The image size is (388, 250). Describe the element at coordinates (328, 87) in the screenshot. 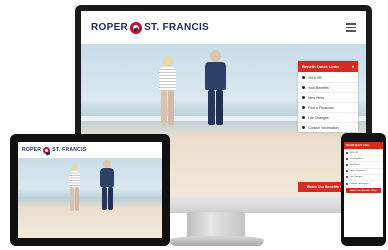

I see `quick-link-your-benefits: Your Benefits` at that location.